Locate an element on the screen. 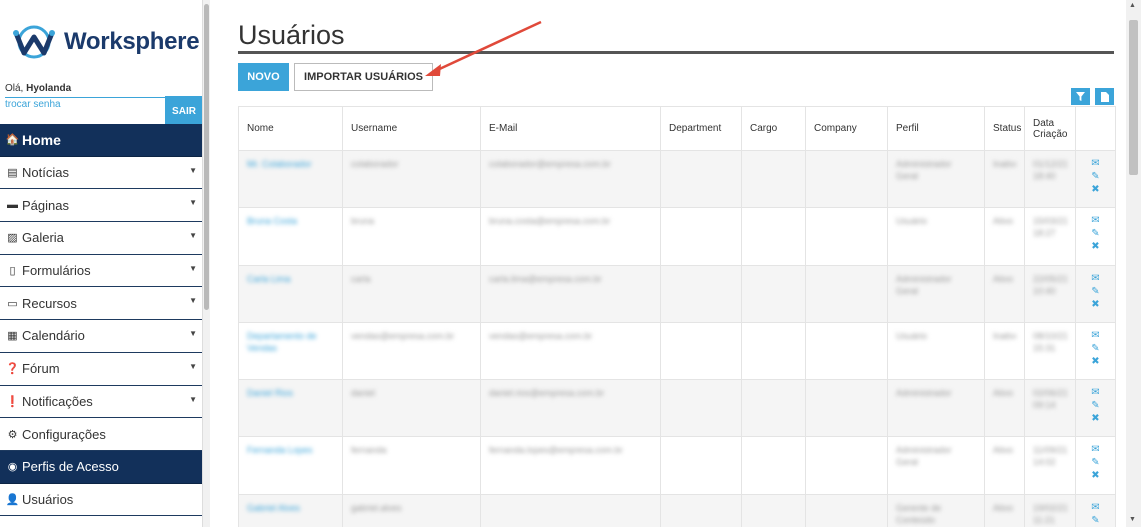 The height and width of the screenshot is (527, 1141). sidebar-scrollbar-thumb is located at coordinates (206, 157).